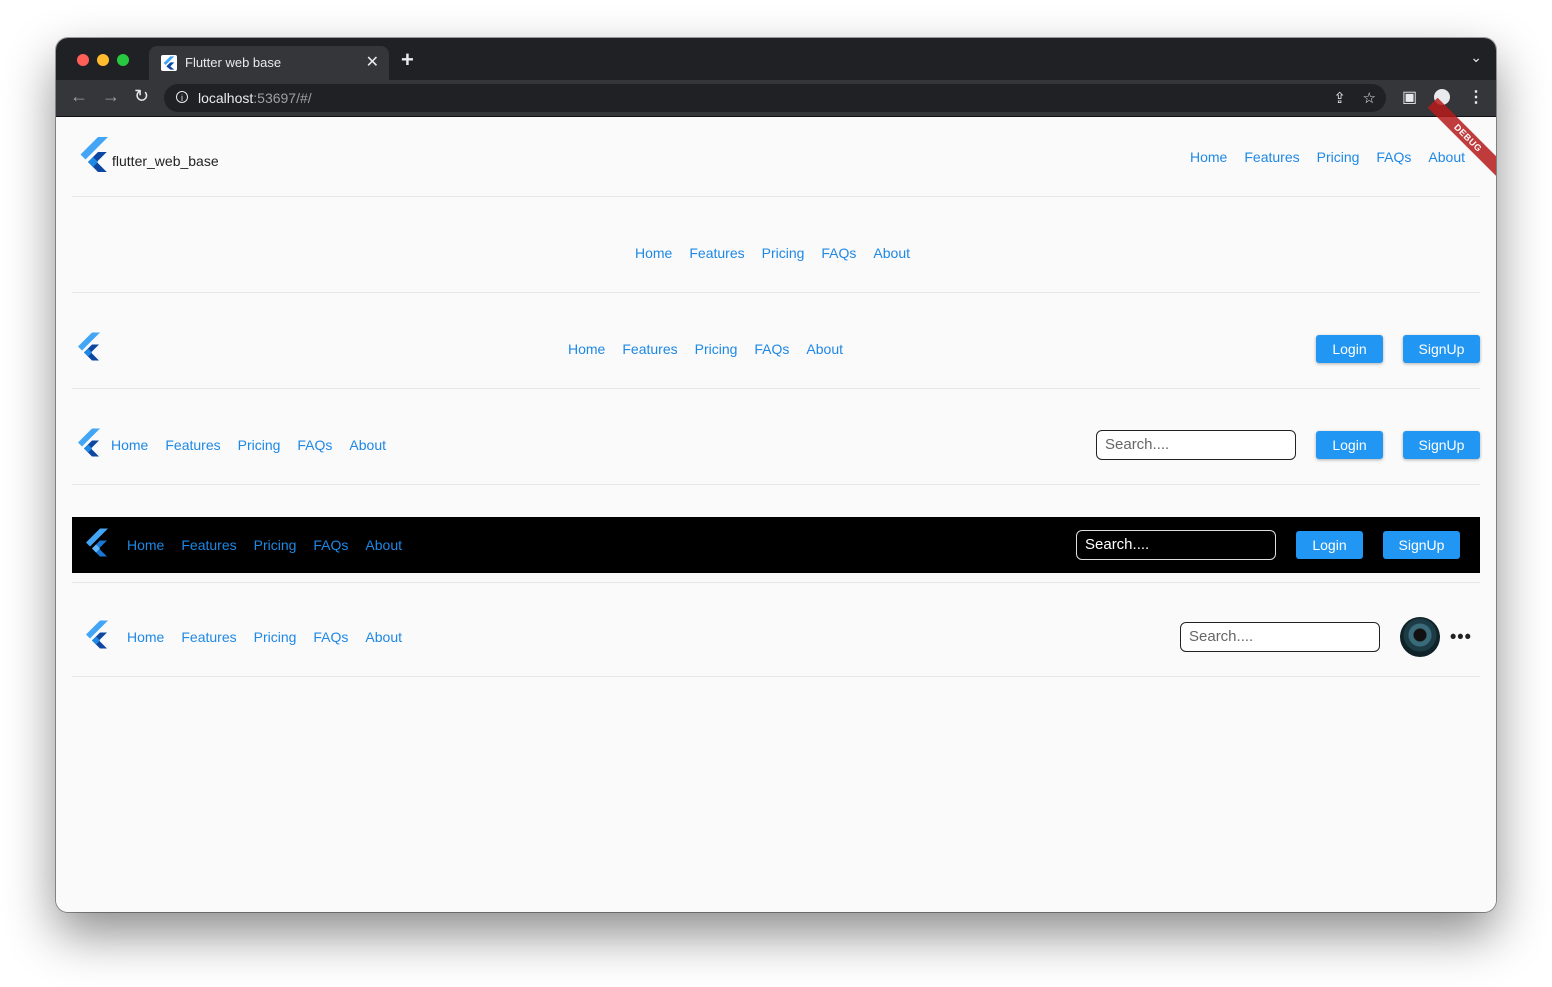 The width and height of the screenshot is (1552, 987). What do you see at coordinates (407, 60) in the screenshot?
I see `new-tab-icon: +` at bounding box center [407, 60].